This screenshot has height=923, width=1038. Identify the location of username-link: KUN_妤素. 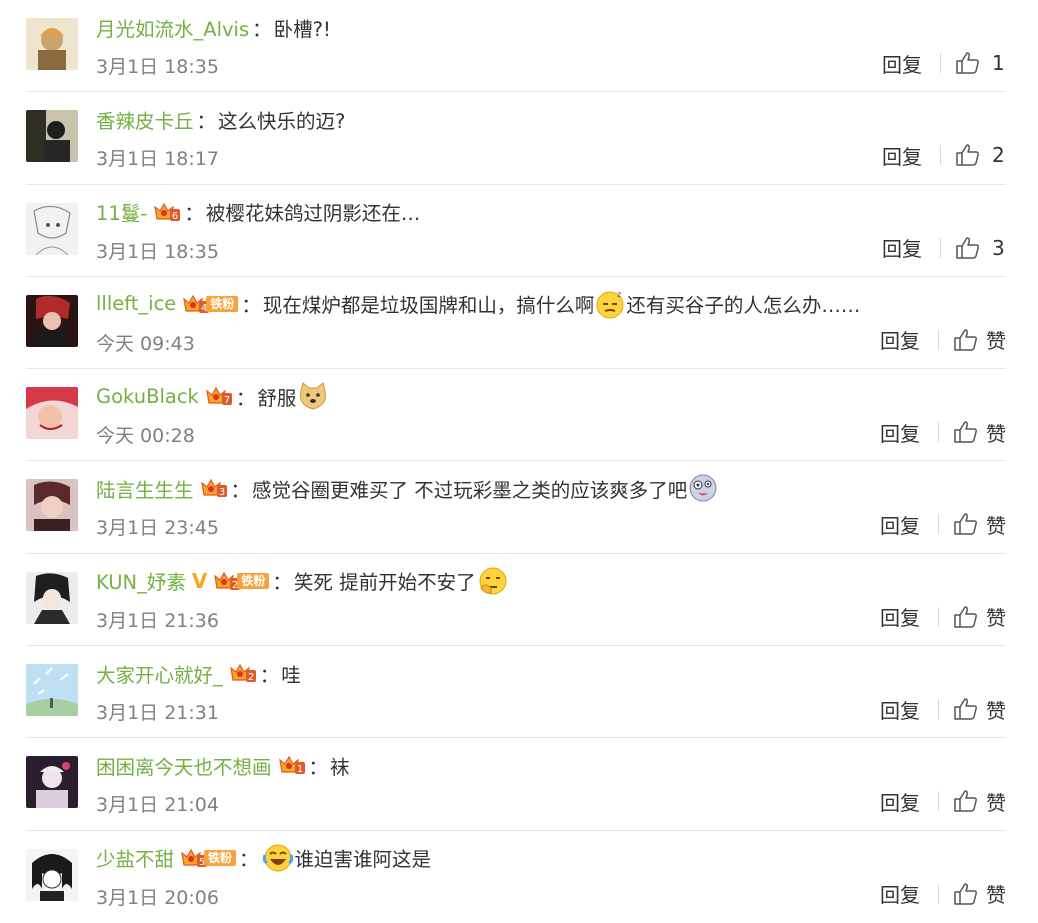
(141, 580).